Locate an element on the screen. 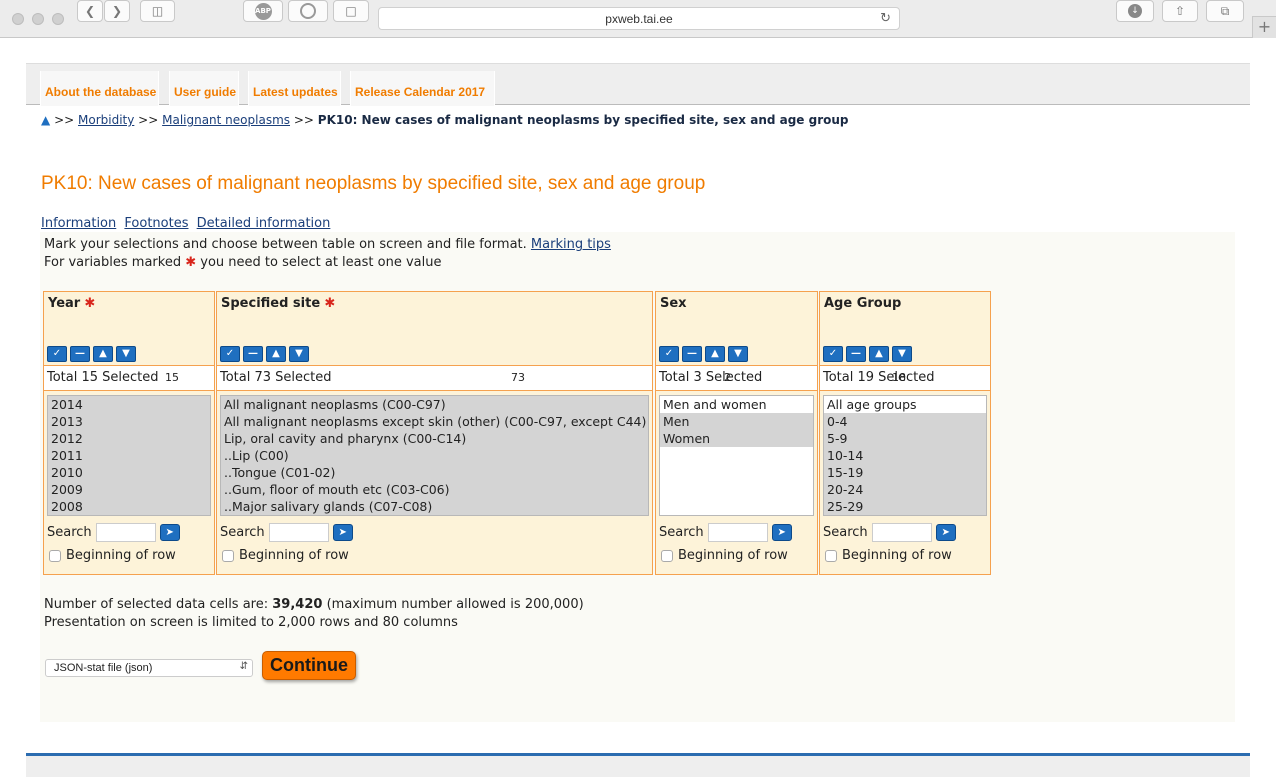 The width and height of the screenshot is (1276, 777). list-item: Men and women is located at coordinates (736, 404).